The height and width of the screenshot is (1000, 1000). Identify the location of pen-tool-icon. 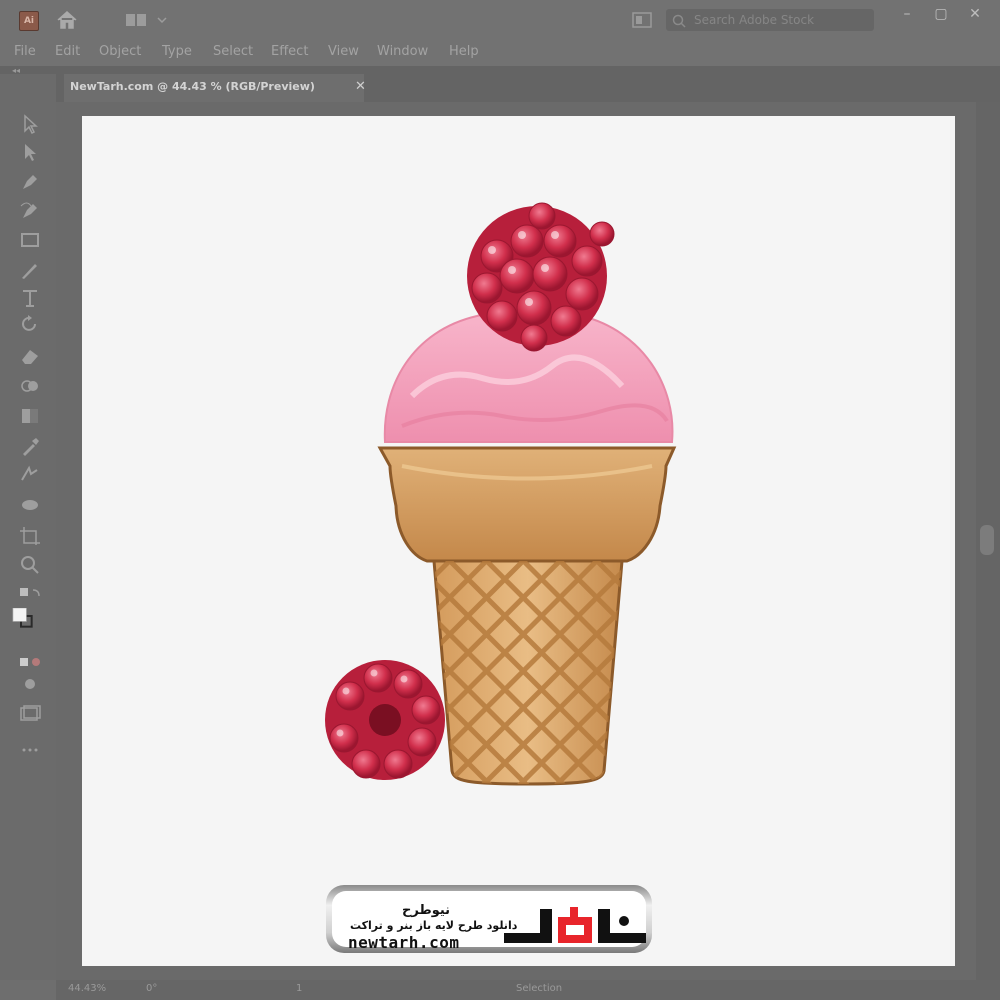
(30, 181).